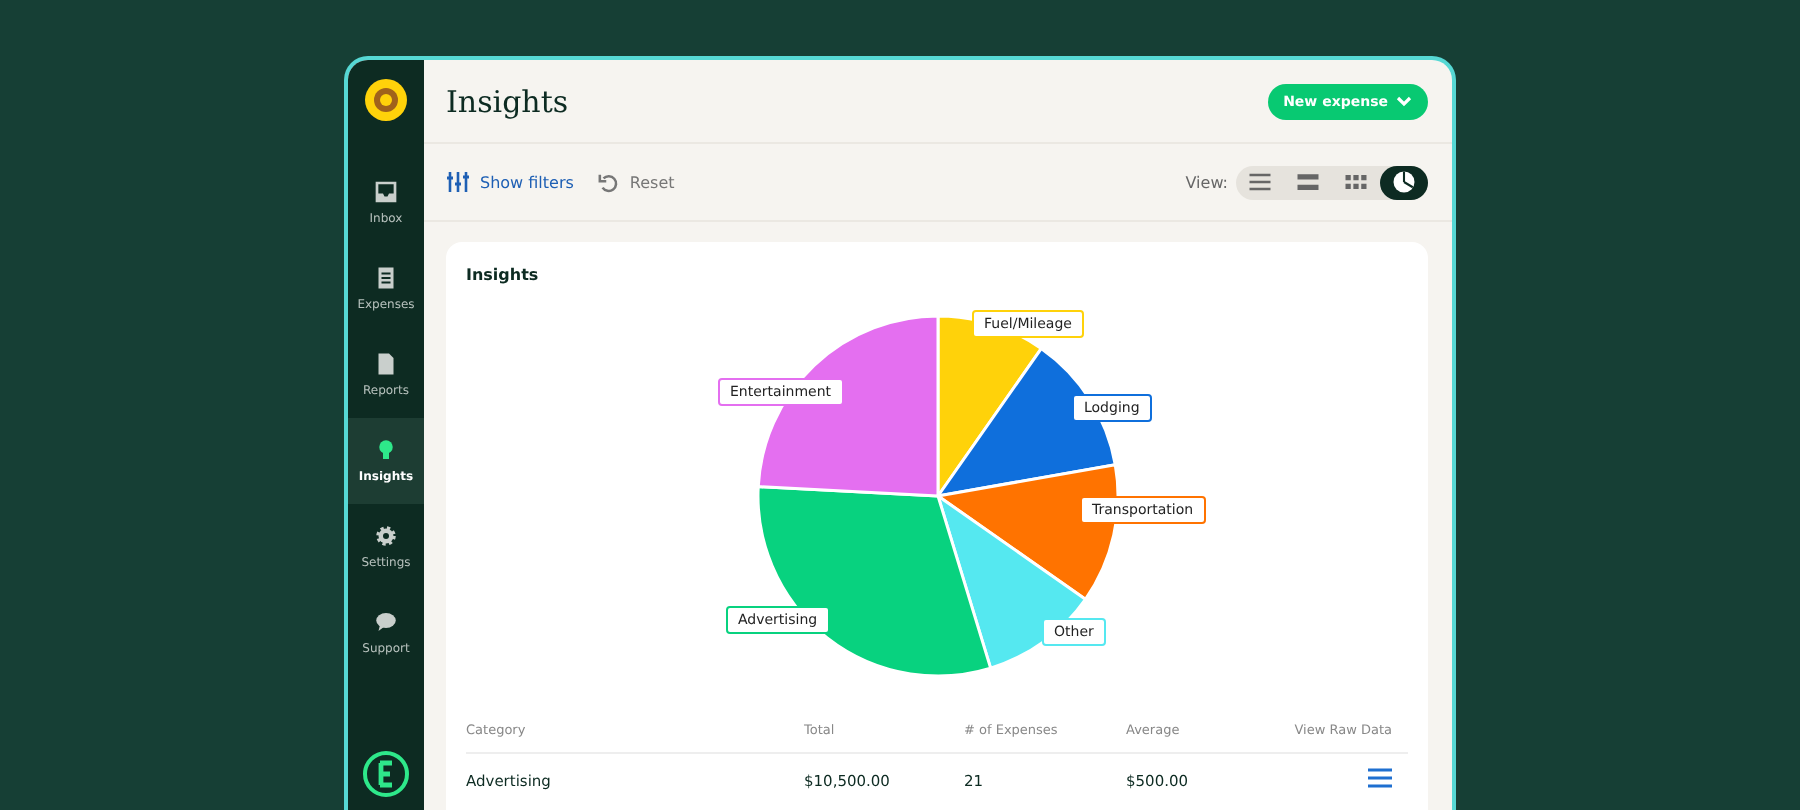 The width and height of the screenshot is (1800, 810). Describe the element at coordinates (386, 622) in the screenshot. I see `speech-bubble-icon` at that location.